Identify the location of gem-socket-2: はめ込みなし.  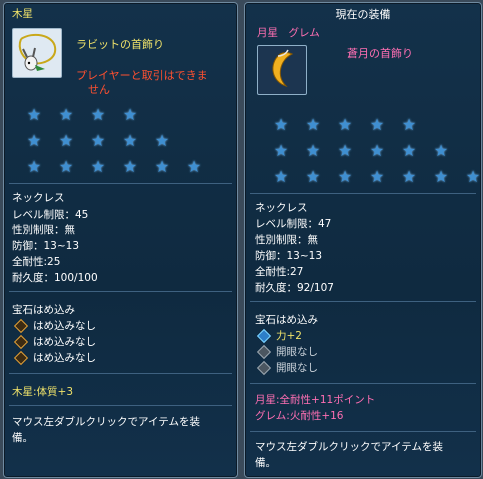
(54, 342).